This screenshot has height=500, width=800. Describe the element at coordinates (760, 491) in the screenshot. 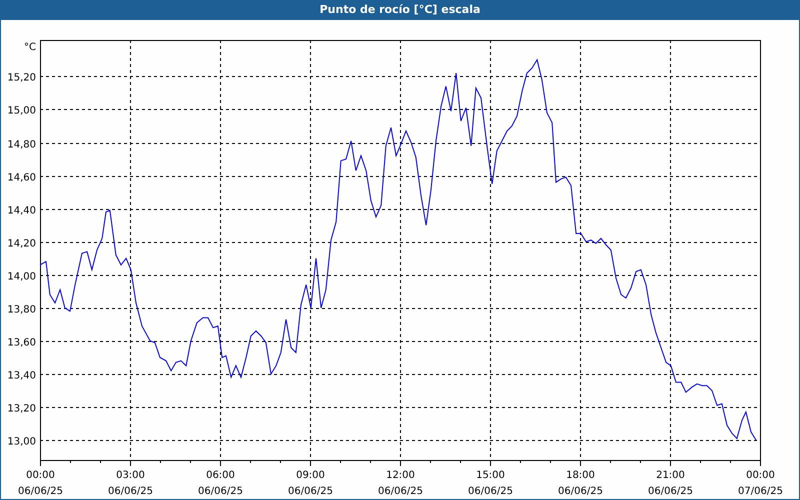

I see `x-tick-date: 07/06/25` at that location.